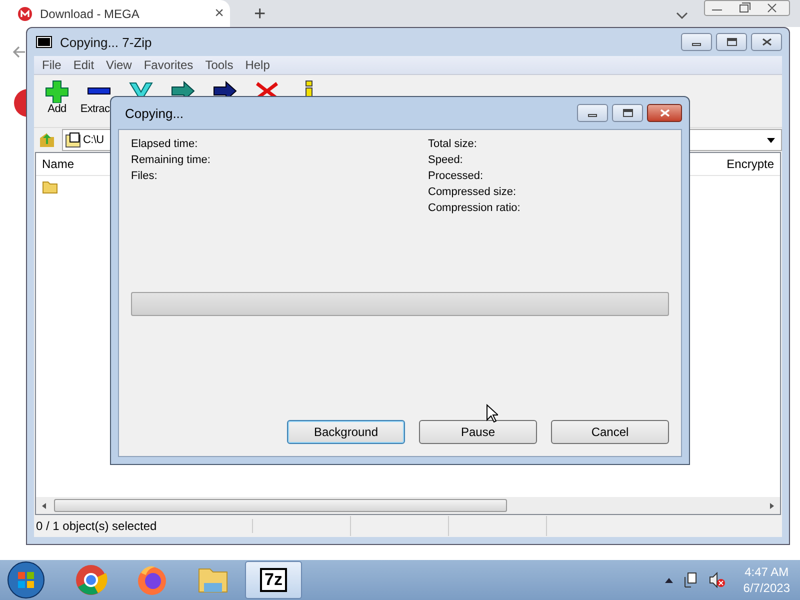 The width and height of the screenshot is (800, 600). Describe the element at coordinates (473, 192) in the screenshot. I see `field-label: Compressed size:` at that location.